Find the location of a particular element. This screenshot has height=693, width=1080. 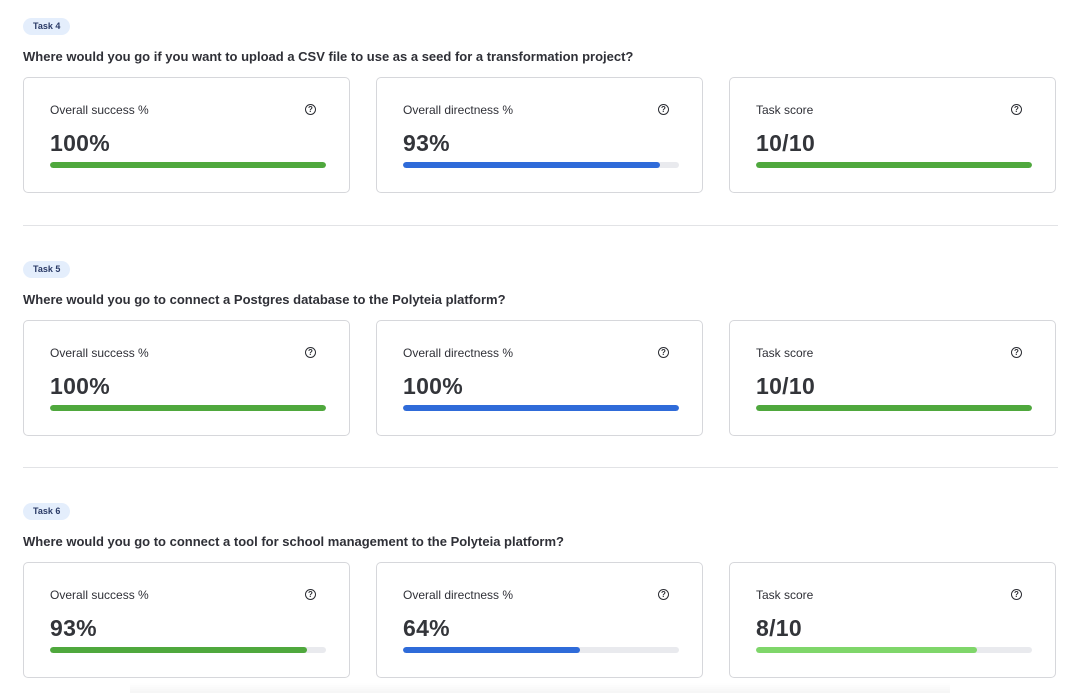

overall-success-card: Overall success % ? 93% is located at coordinates (186, 620).